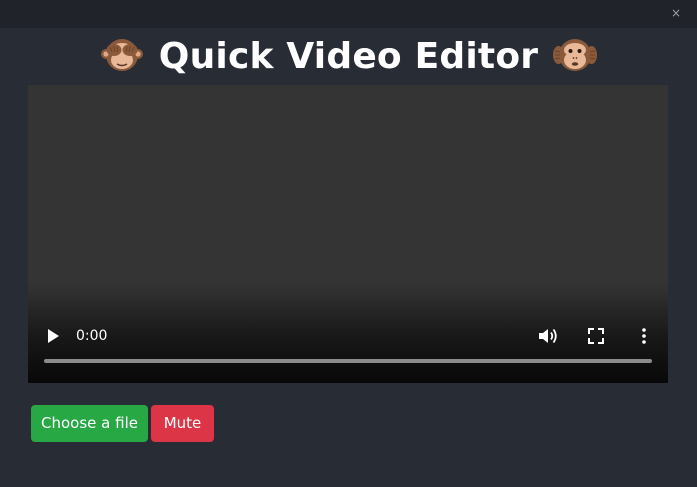 The width and height of the screenshot is (697, 487). I want to click on page-heading: Quick Video Editor, so click(348, 56).